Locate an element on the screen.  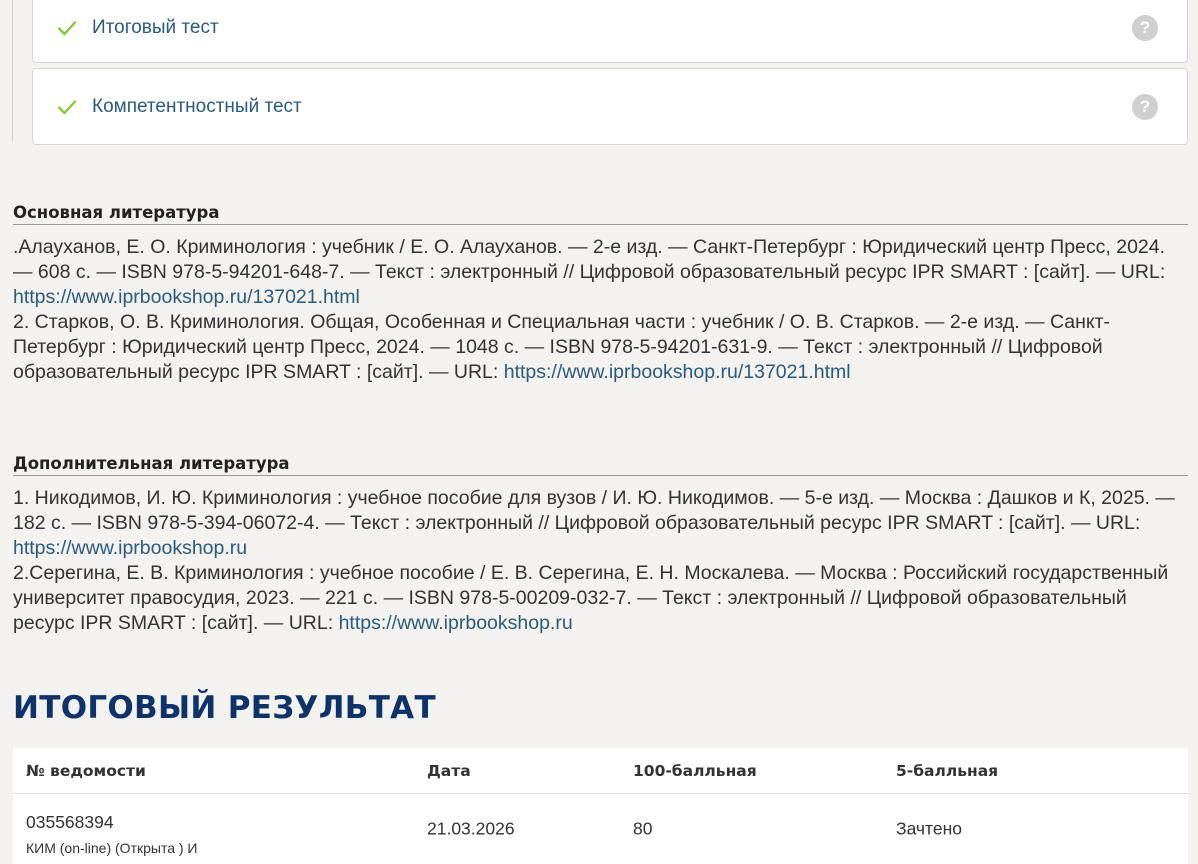
test-item-label: Компетентностный тест is located at coordinates (197, 106).